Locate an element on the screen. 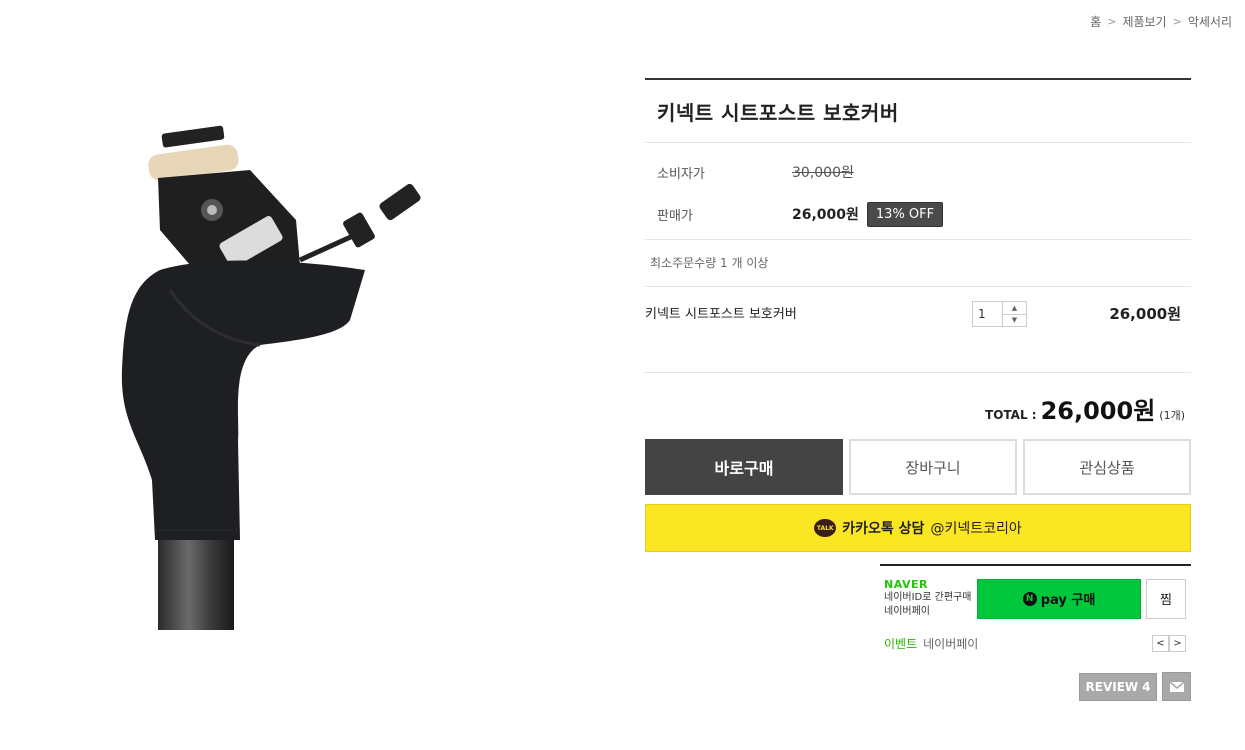 The width and height of the screenshot is (1245, 750). quantity-input is located at coordinates (988, 314).